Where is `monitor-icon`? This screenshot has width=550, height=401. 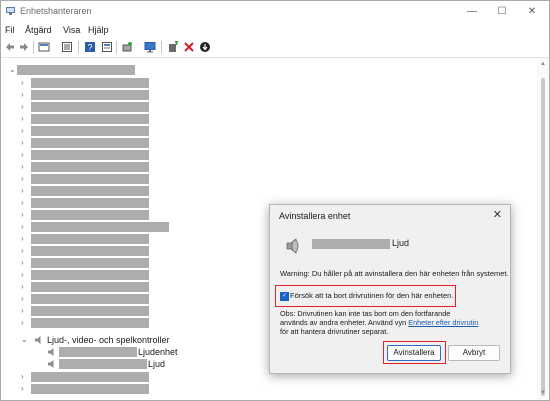 monitor-icon is located at coordinates (150, 47).